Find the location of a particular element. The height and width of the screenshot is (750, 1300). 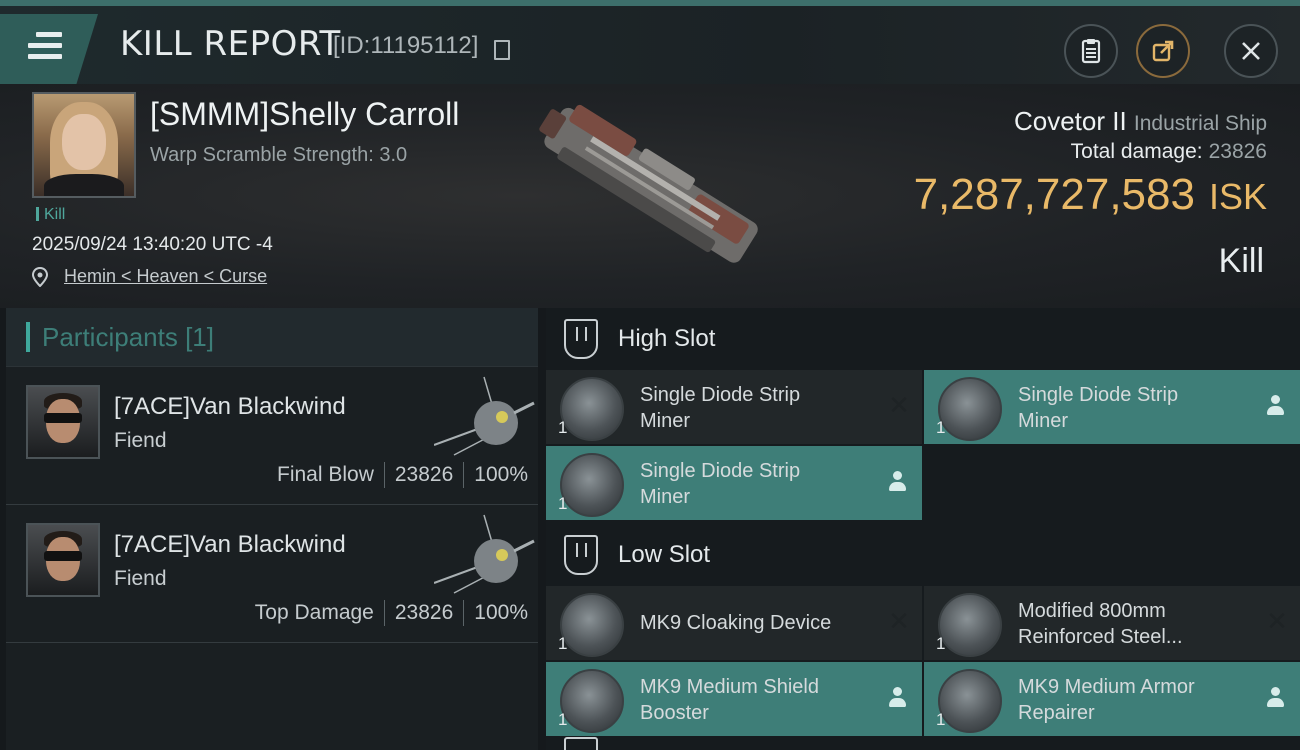

module-item: 1 MK9 Cloaking Device ✕ is located at coordinates (734, 623).